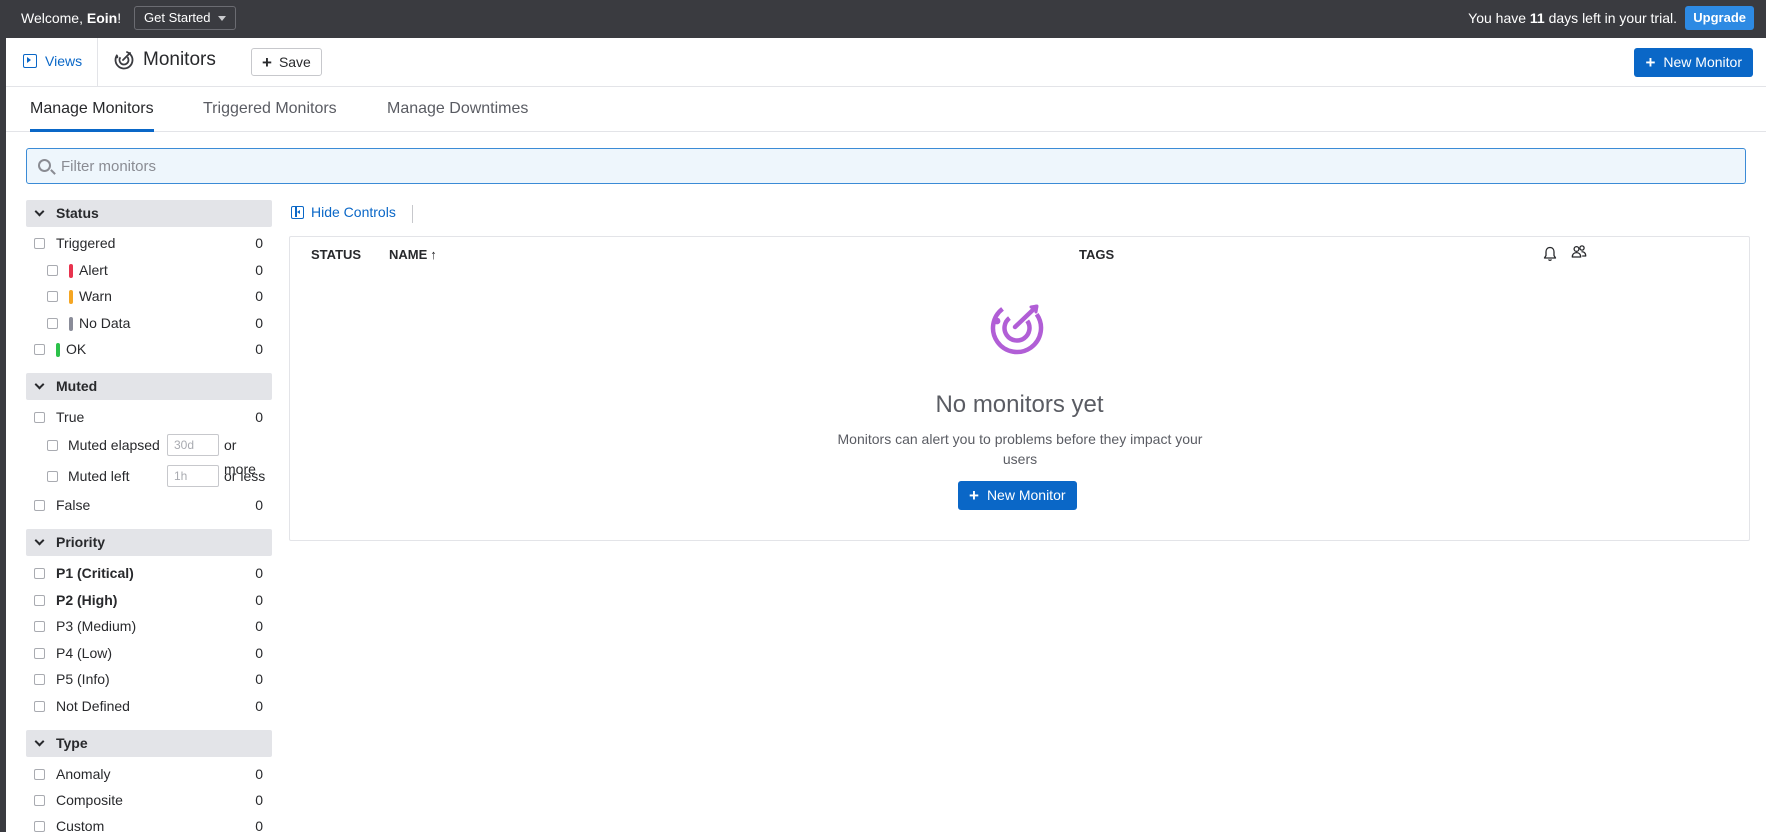  I want to click on status-filter-warn: Warn 0, so click(146, 296).